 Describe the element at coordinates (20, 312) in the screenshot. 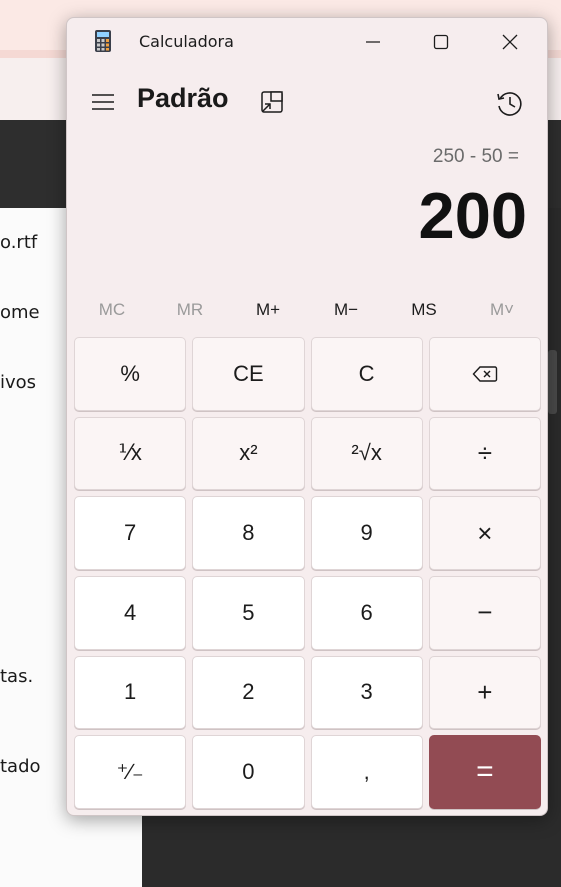

I see `background-text: ome` at that location.